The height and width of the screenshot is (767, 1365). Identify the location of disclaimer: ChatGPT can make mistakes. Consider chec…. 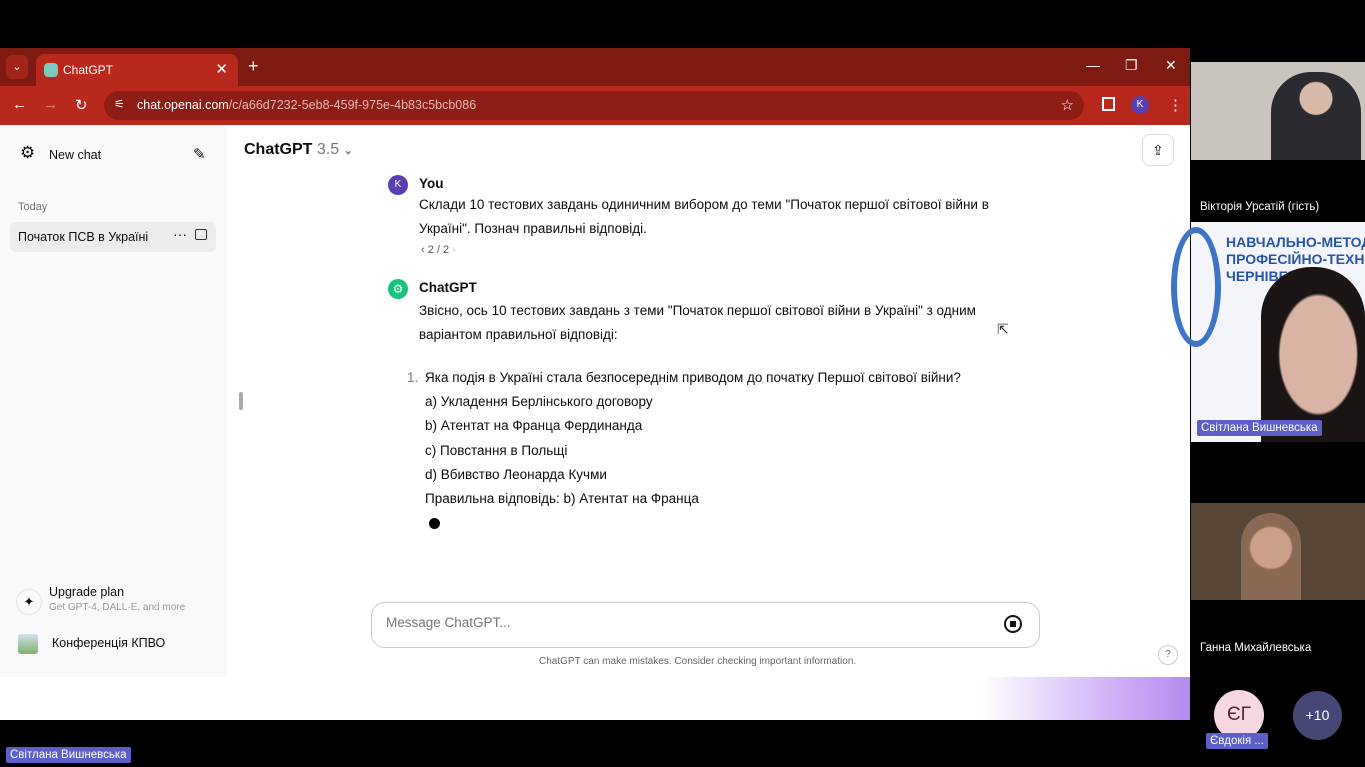
(698, 661).